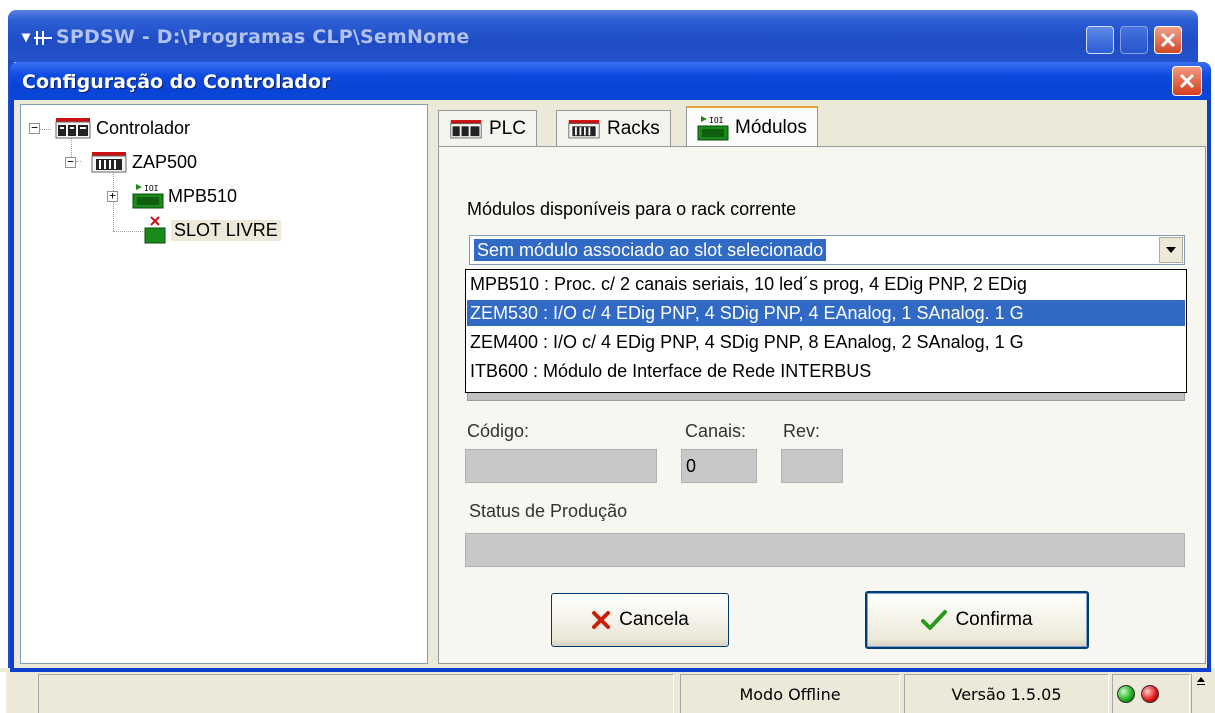 The image size is (1215, 713). I want to click on dialog-title: Configuração do Controlador, so click(176, 82).